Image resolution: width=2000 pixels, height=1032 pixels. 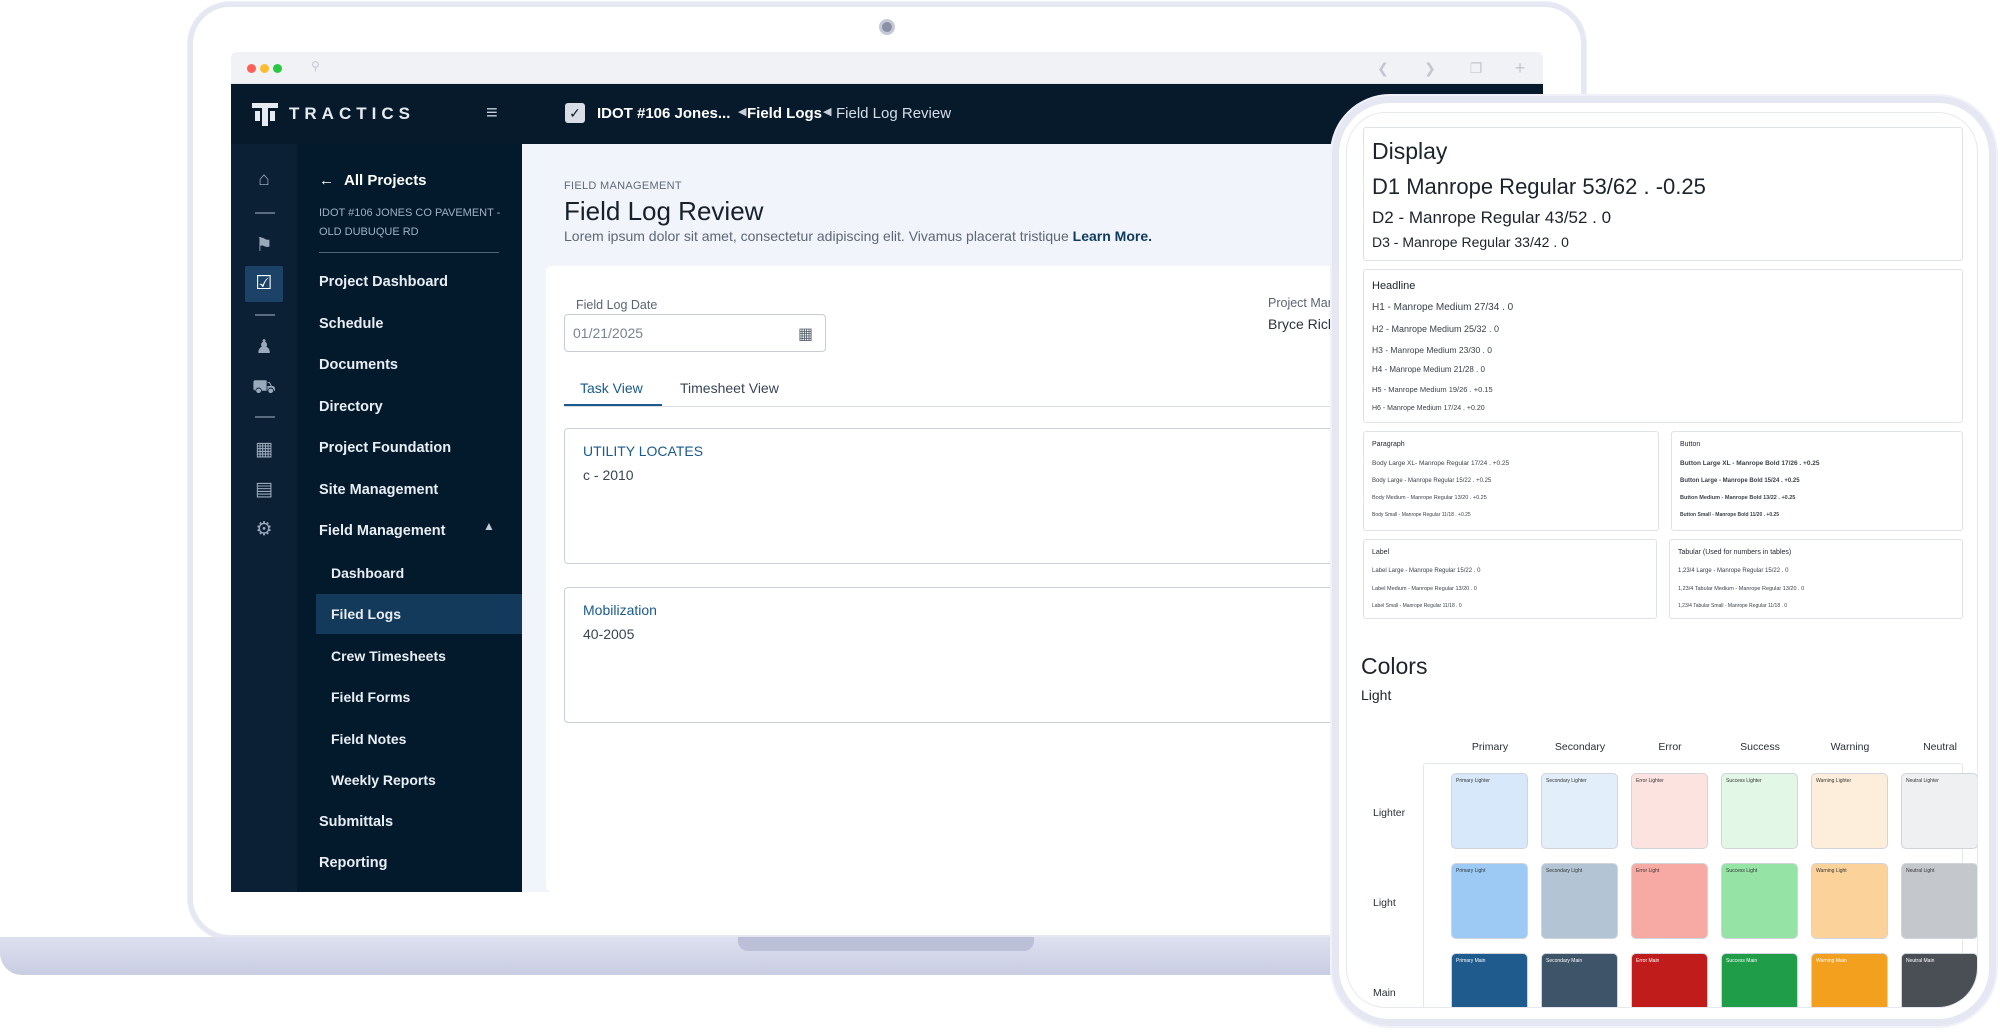 I want to click on browser-toolbar: ⚲ ❮ ❯ ❐ +, so click(x=887, y=68).